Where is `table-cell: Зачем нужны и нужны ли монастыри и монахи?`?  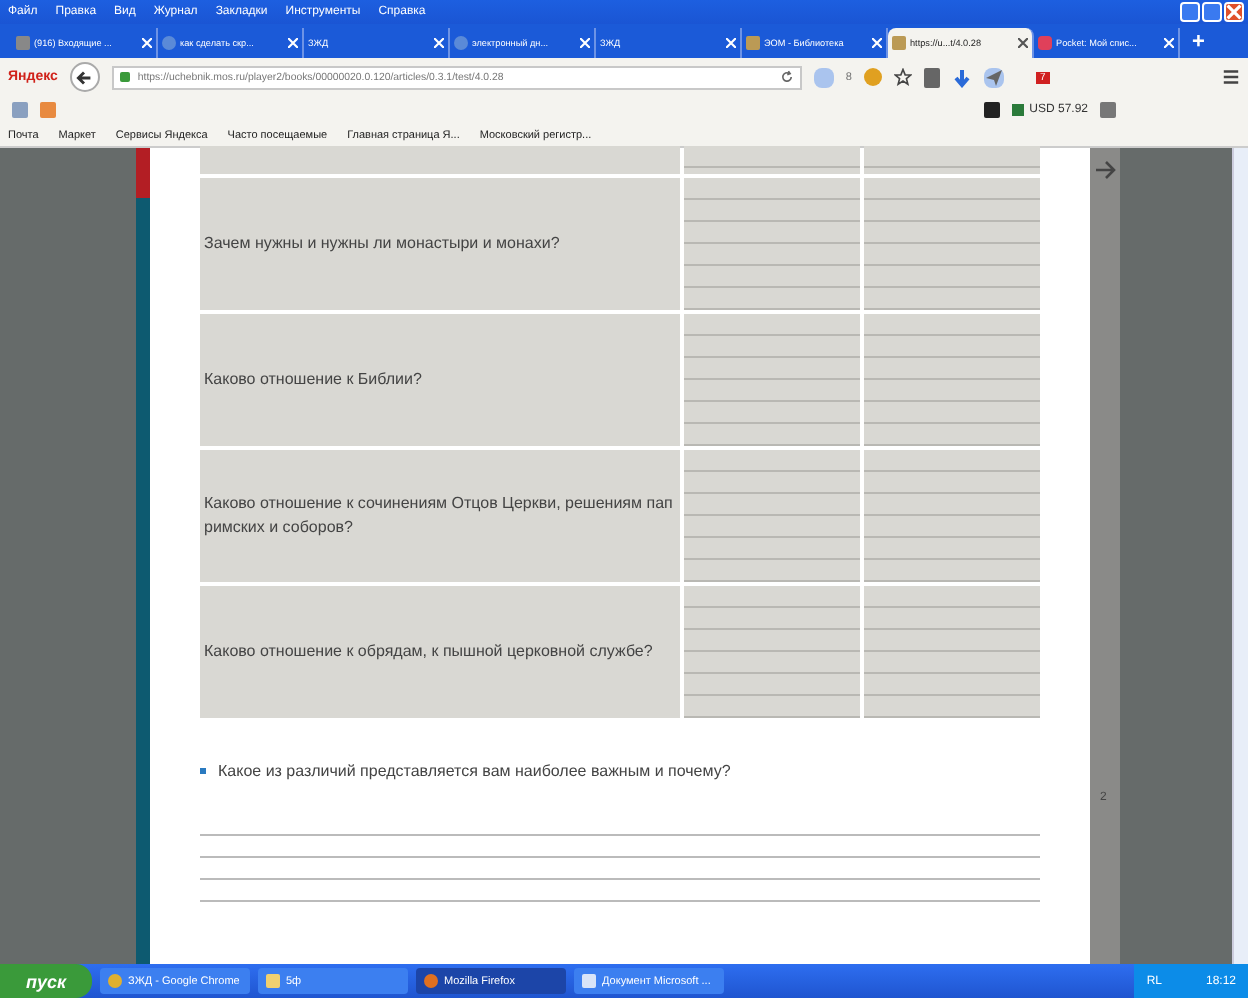 table-cell: Зачем нужны и нужны ли монастыри и монахи? is located at coordinates (440, 244).